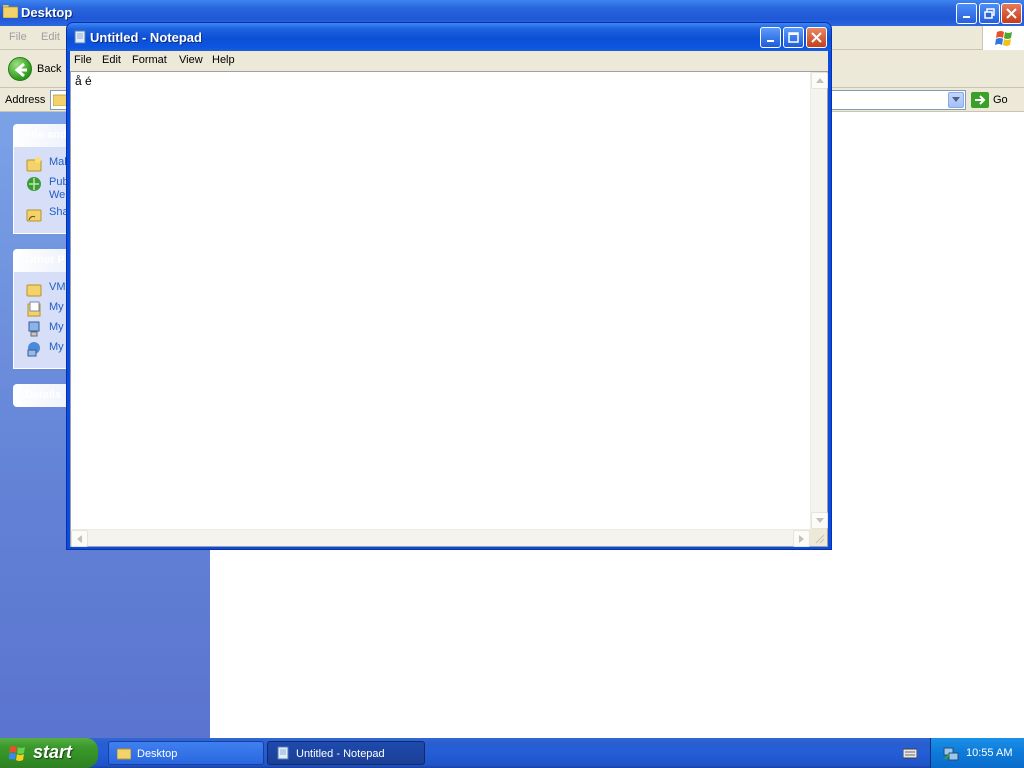 This screenshot has width=1024, height=768. I want to click on menu-format: Format, so click(149, 60).